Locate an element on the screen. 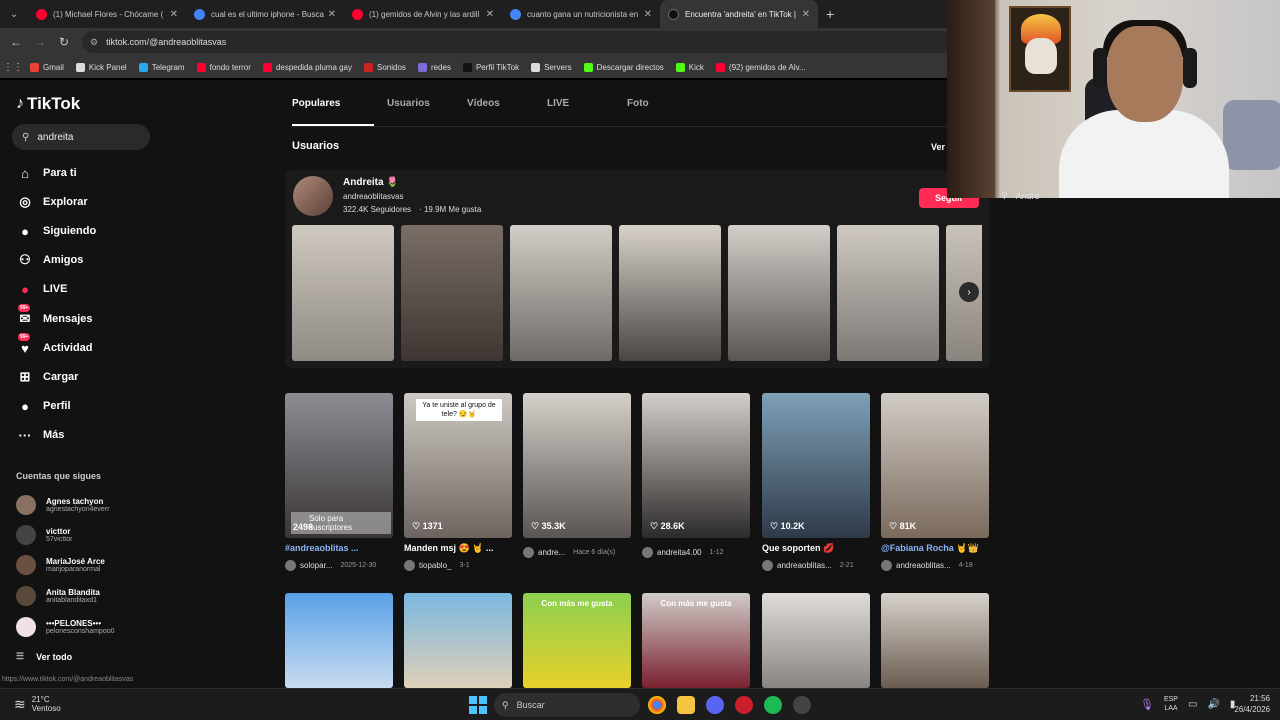  network-icon: ▭ is located at coordinates (1192, 704).